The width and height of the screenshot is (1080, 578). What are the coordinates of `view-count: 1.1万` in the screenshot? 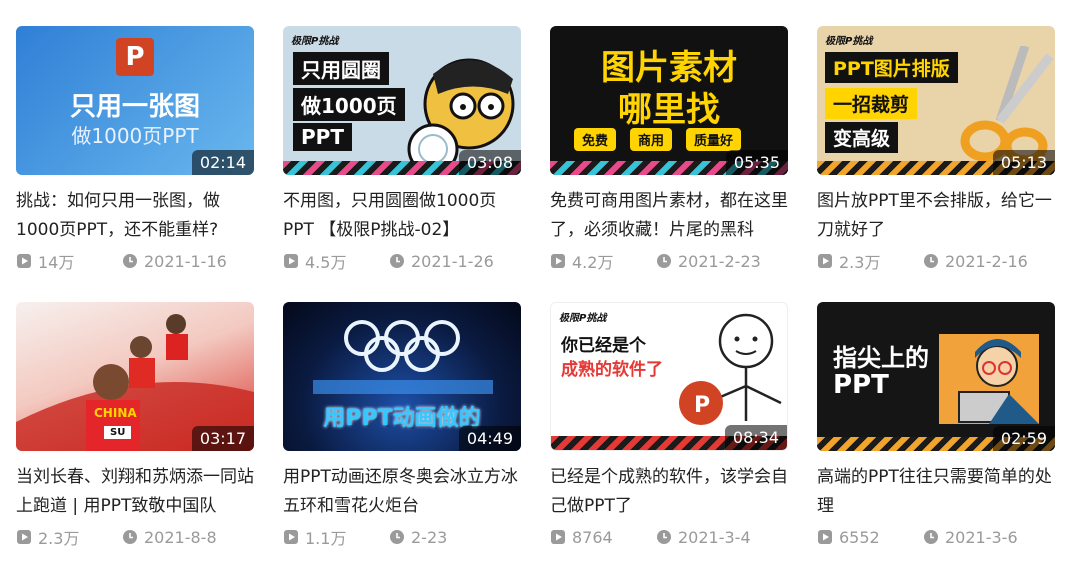 It's located at (336, 537).